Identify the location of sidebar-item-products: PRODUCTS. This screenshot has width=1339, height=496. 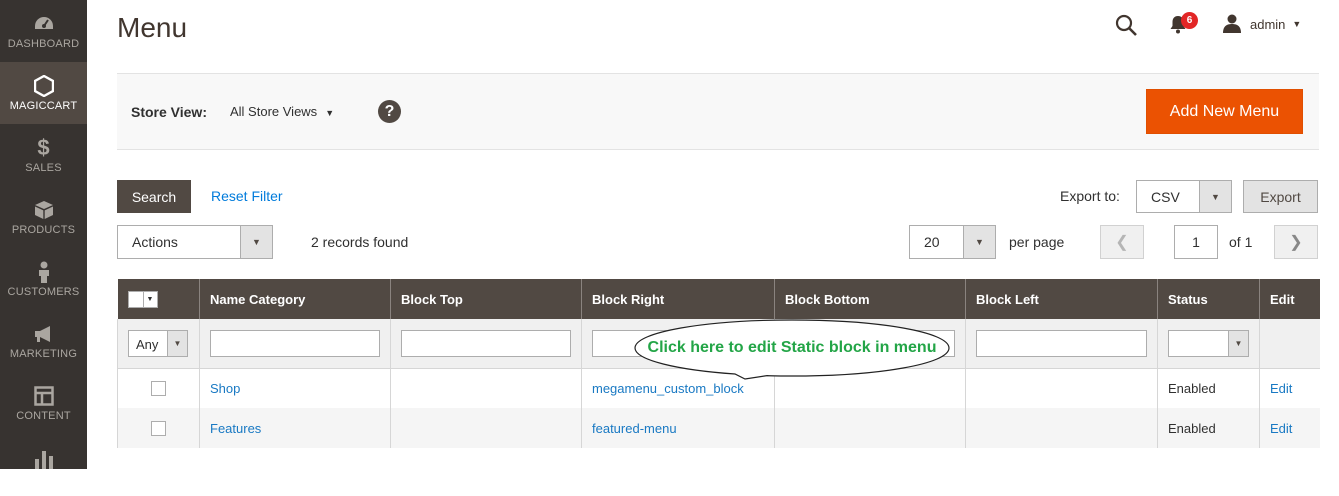
(43, 217).